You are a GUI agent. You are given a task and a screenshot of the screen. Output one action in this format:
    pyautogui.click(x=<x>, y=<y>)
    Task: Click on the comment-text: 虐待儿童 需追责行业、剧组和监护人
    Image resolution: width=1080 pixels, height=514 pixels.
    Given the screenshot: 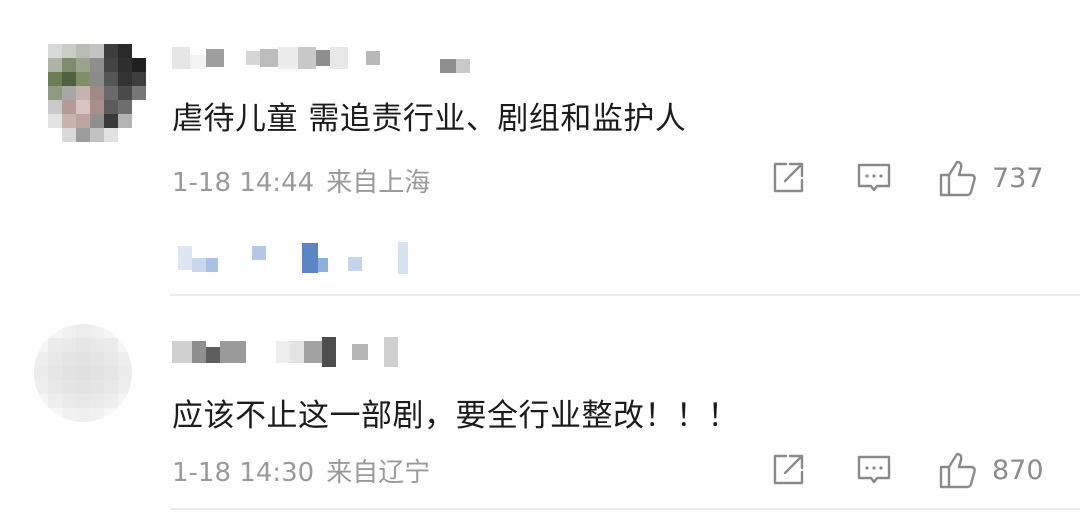 What is the action you would take?
    pyautogui.click(x=429, y=119)
    